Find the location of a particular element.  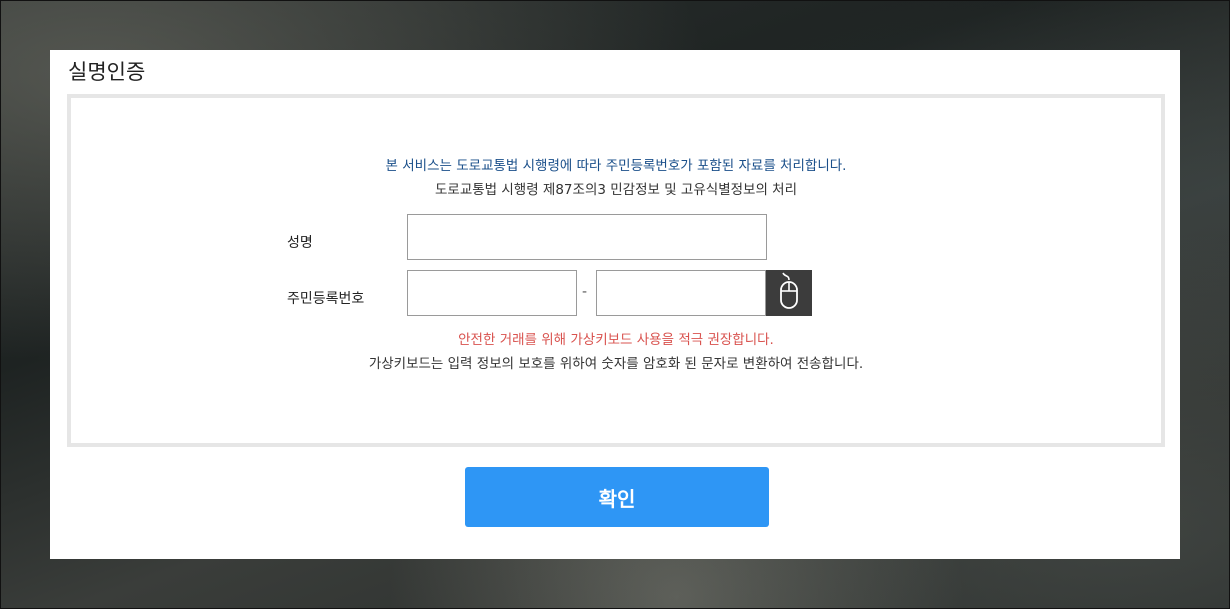

rrn-label: 주민등록번호 is located at coordinates (326, 299).